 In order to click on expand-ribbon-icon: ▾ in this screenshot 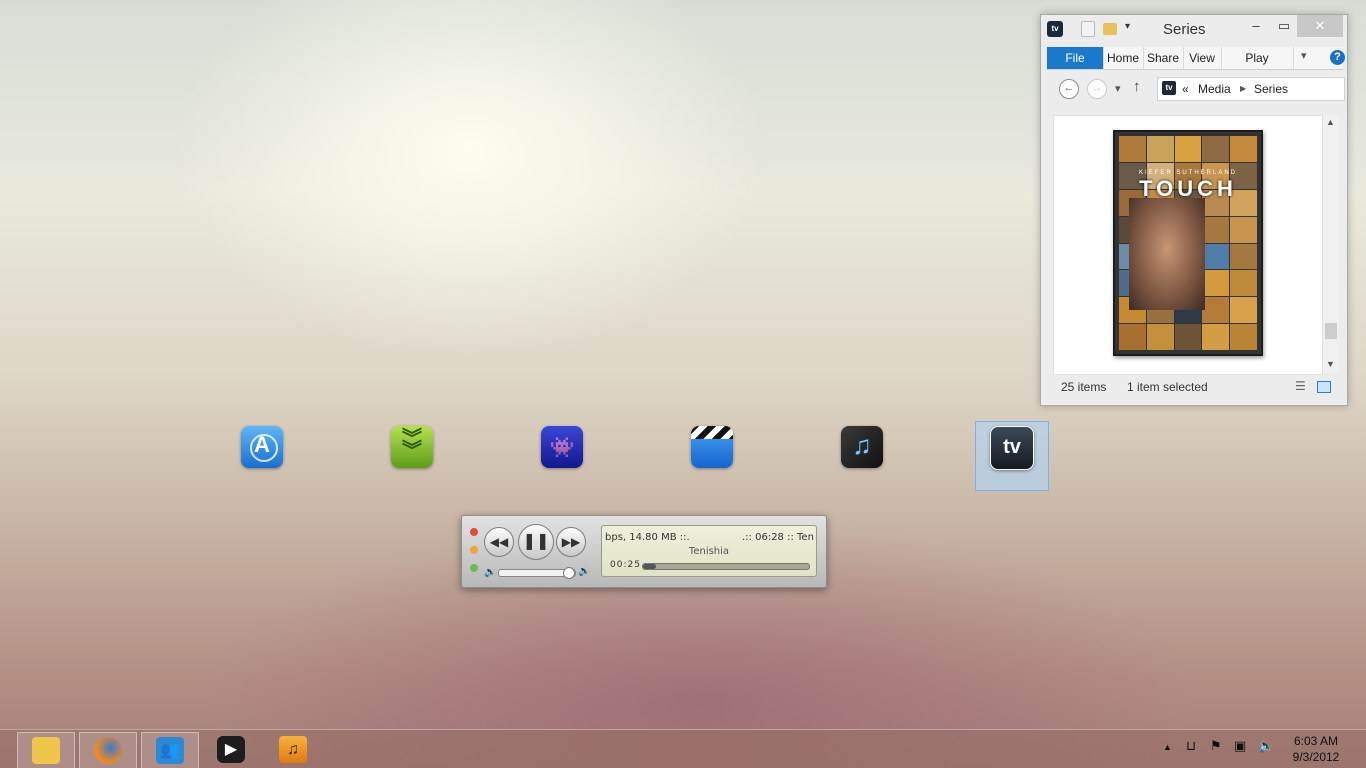, I will do `click(1304, 55)`.